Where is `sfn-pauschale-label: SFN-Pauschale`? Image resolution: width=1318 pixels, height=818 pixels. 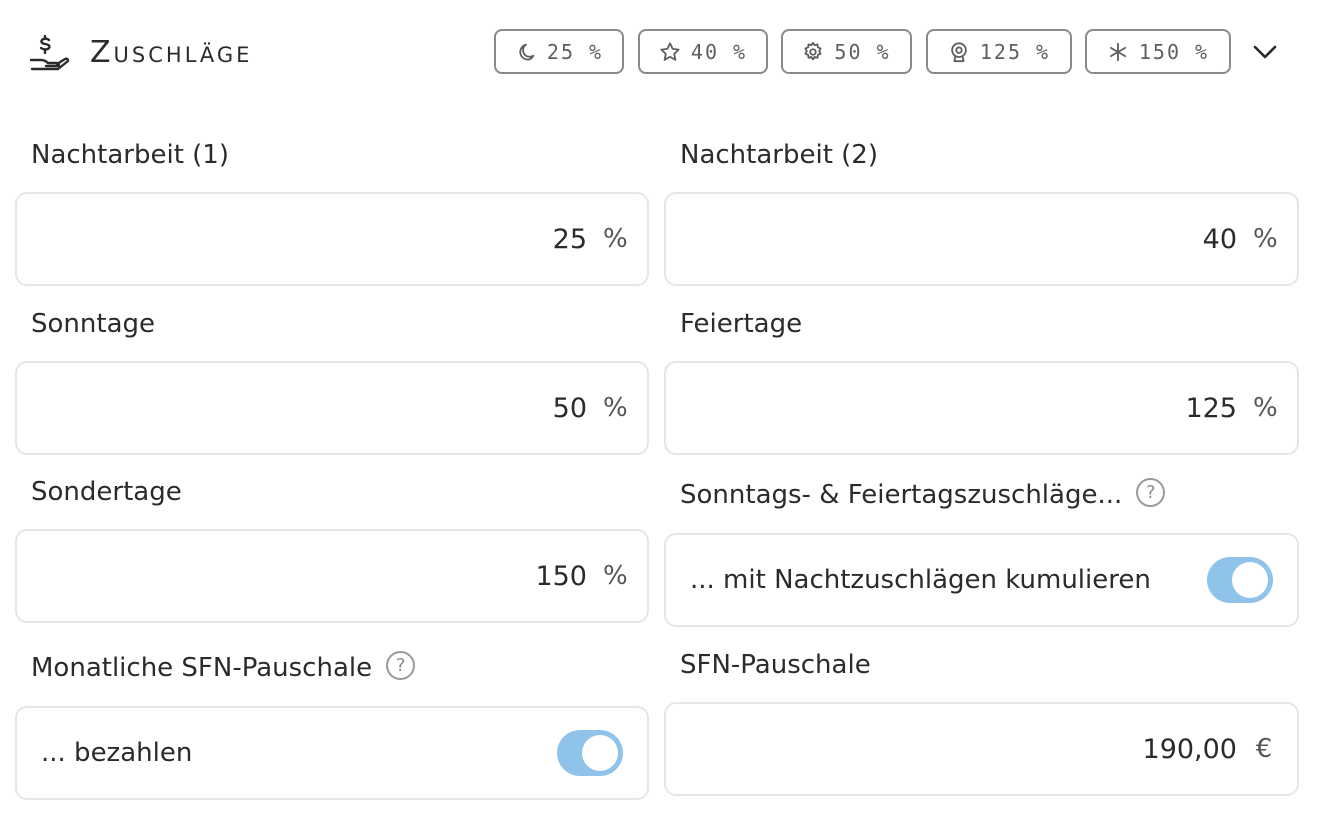
sfn-pauschale-label: SFN-Pauschale is located at coordinates (775, 665).